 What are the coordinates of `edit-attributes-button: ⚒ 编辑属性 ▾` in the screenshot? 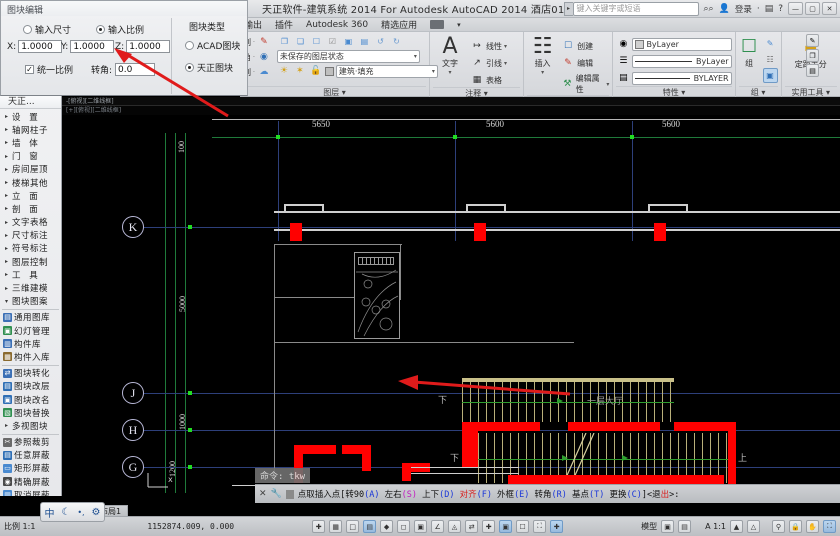 It's located at (585, 84).